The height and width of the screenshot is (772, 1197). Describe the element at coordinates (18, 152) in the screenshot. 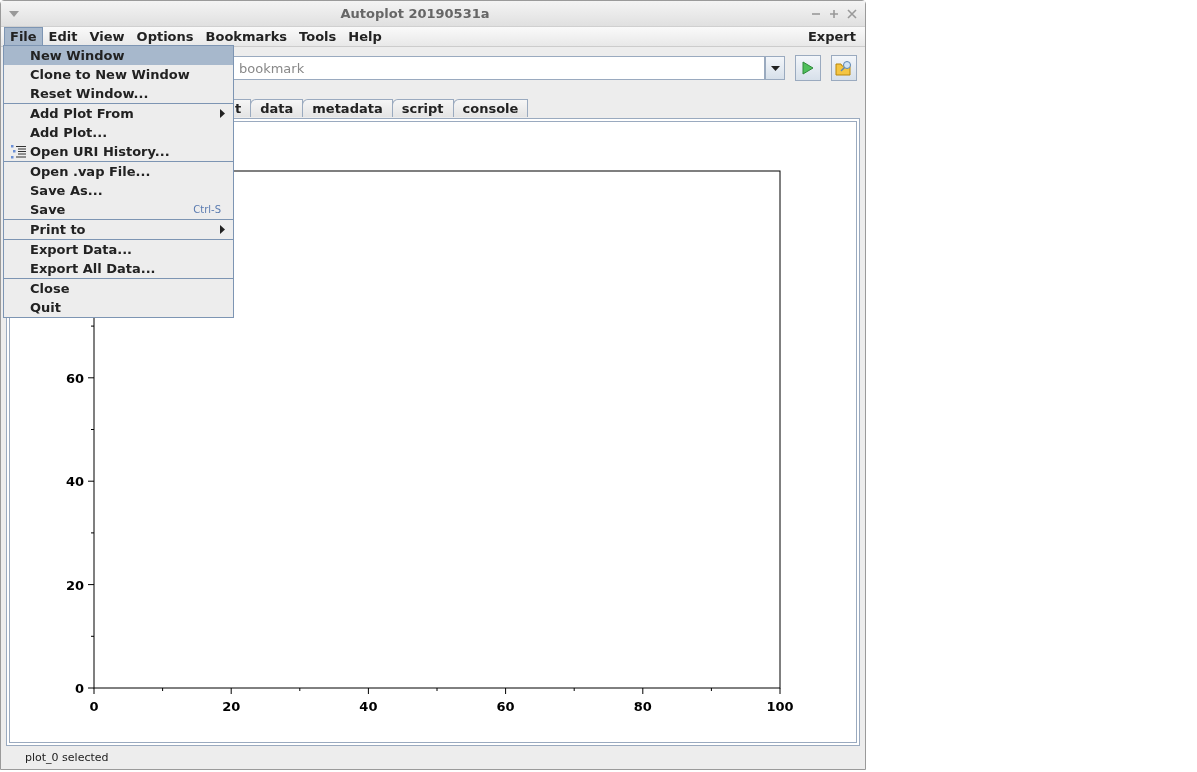

I see `list-icon` at that location.